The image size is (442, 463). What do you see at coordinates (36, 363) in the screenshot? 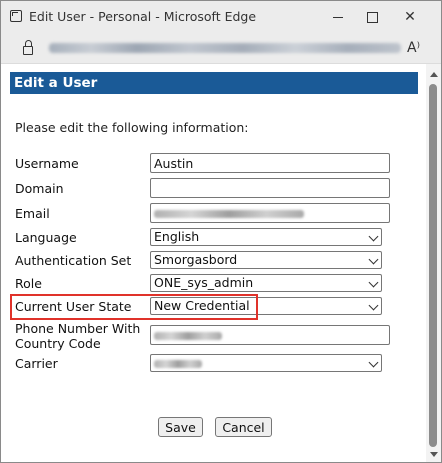
I see `carrier-label: Carrier` at bounding box center [36, 363].